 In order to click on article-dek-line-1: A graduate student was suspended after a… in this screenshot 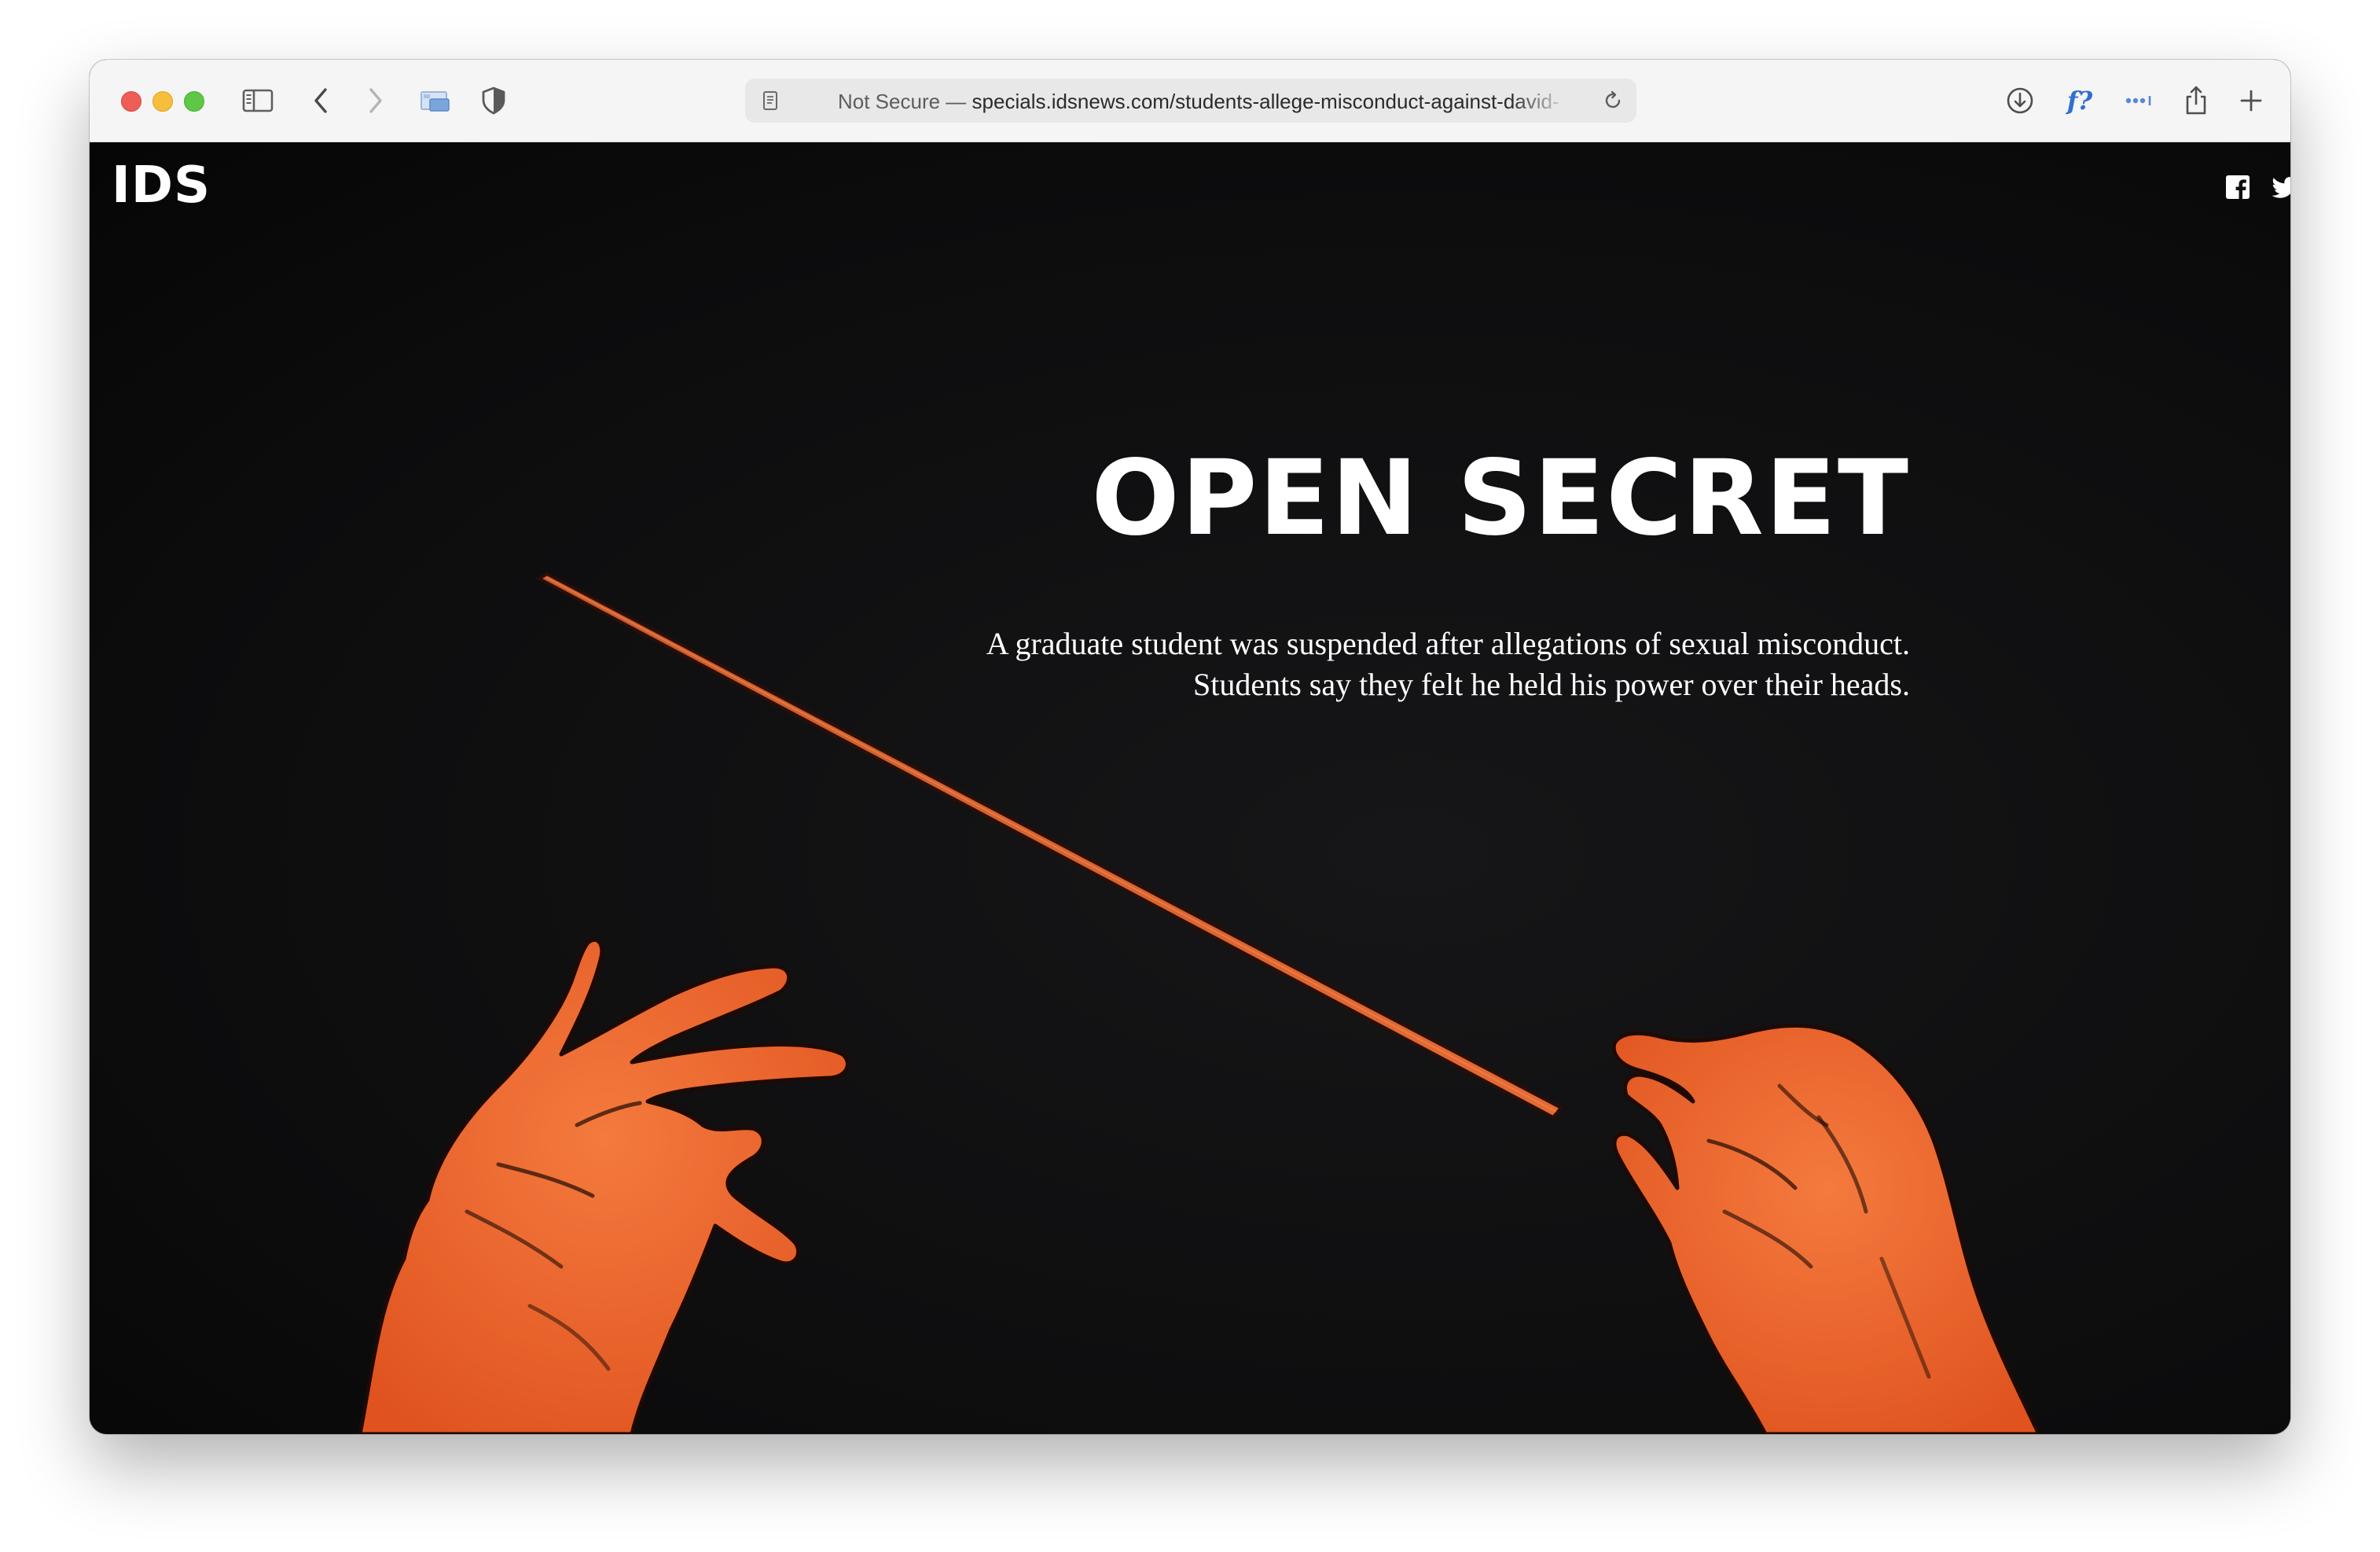, I will do `click(1448, 643)`.